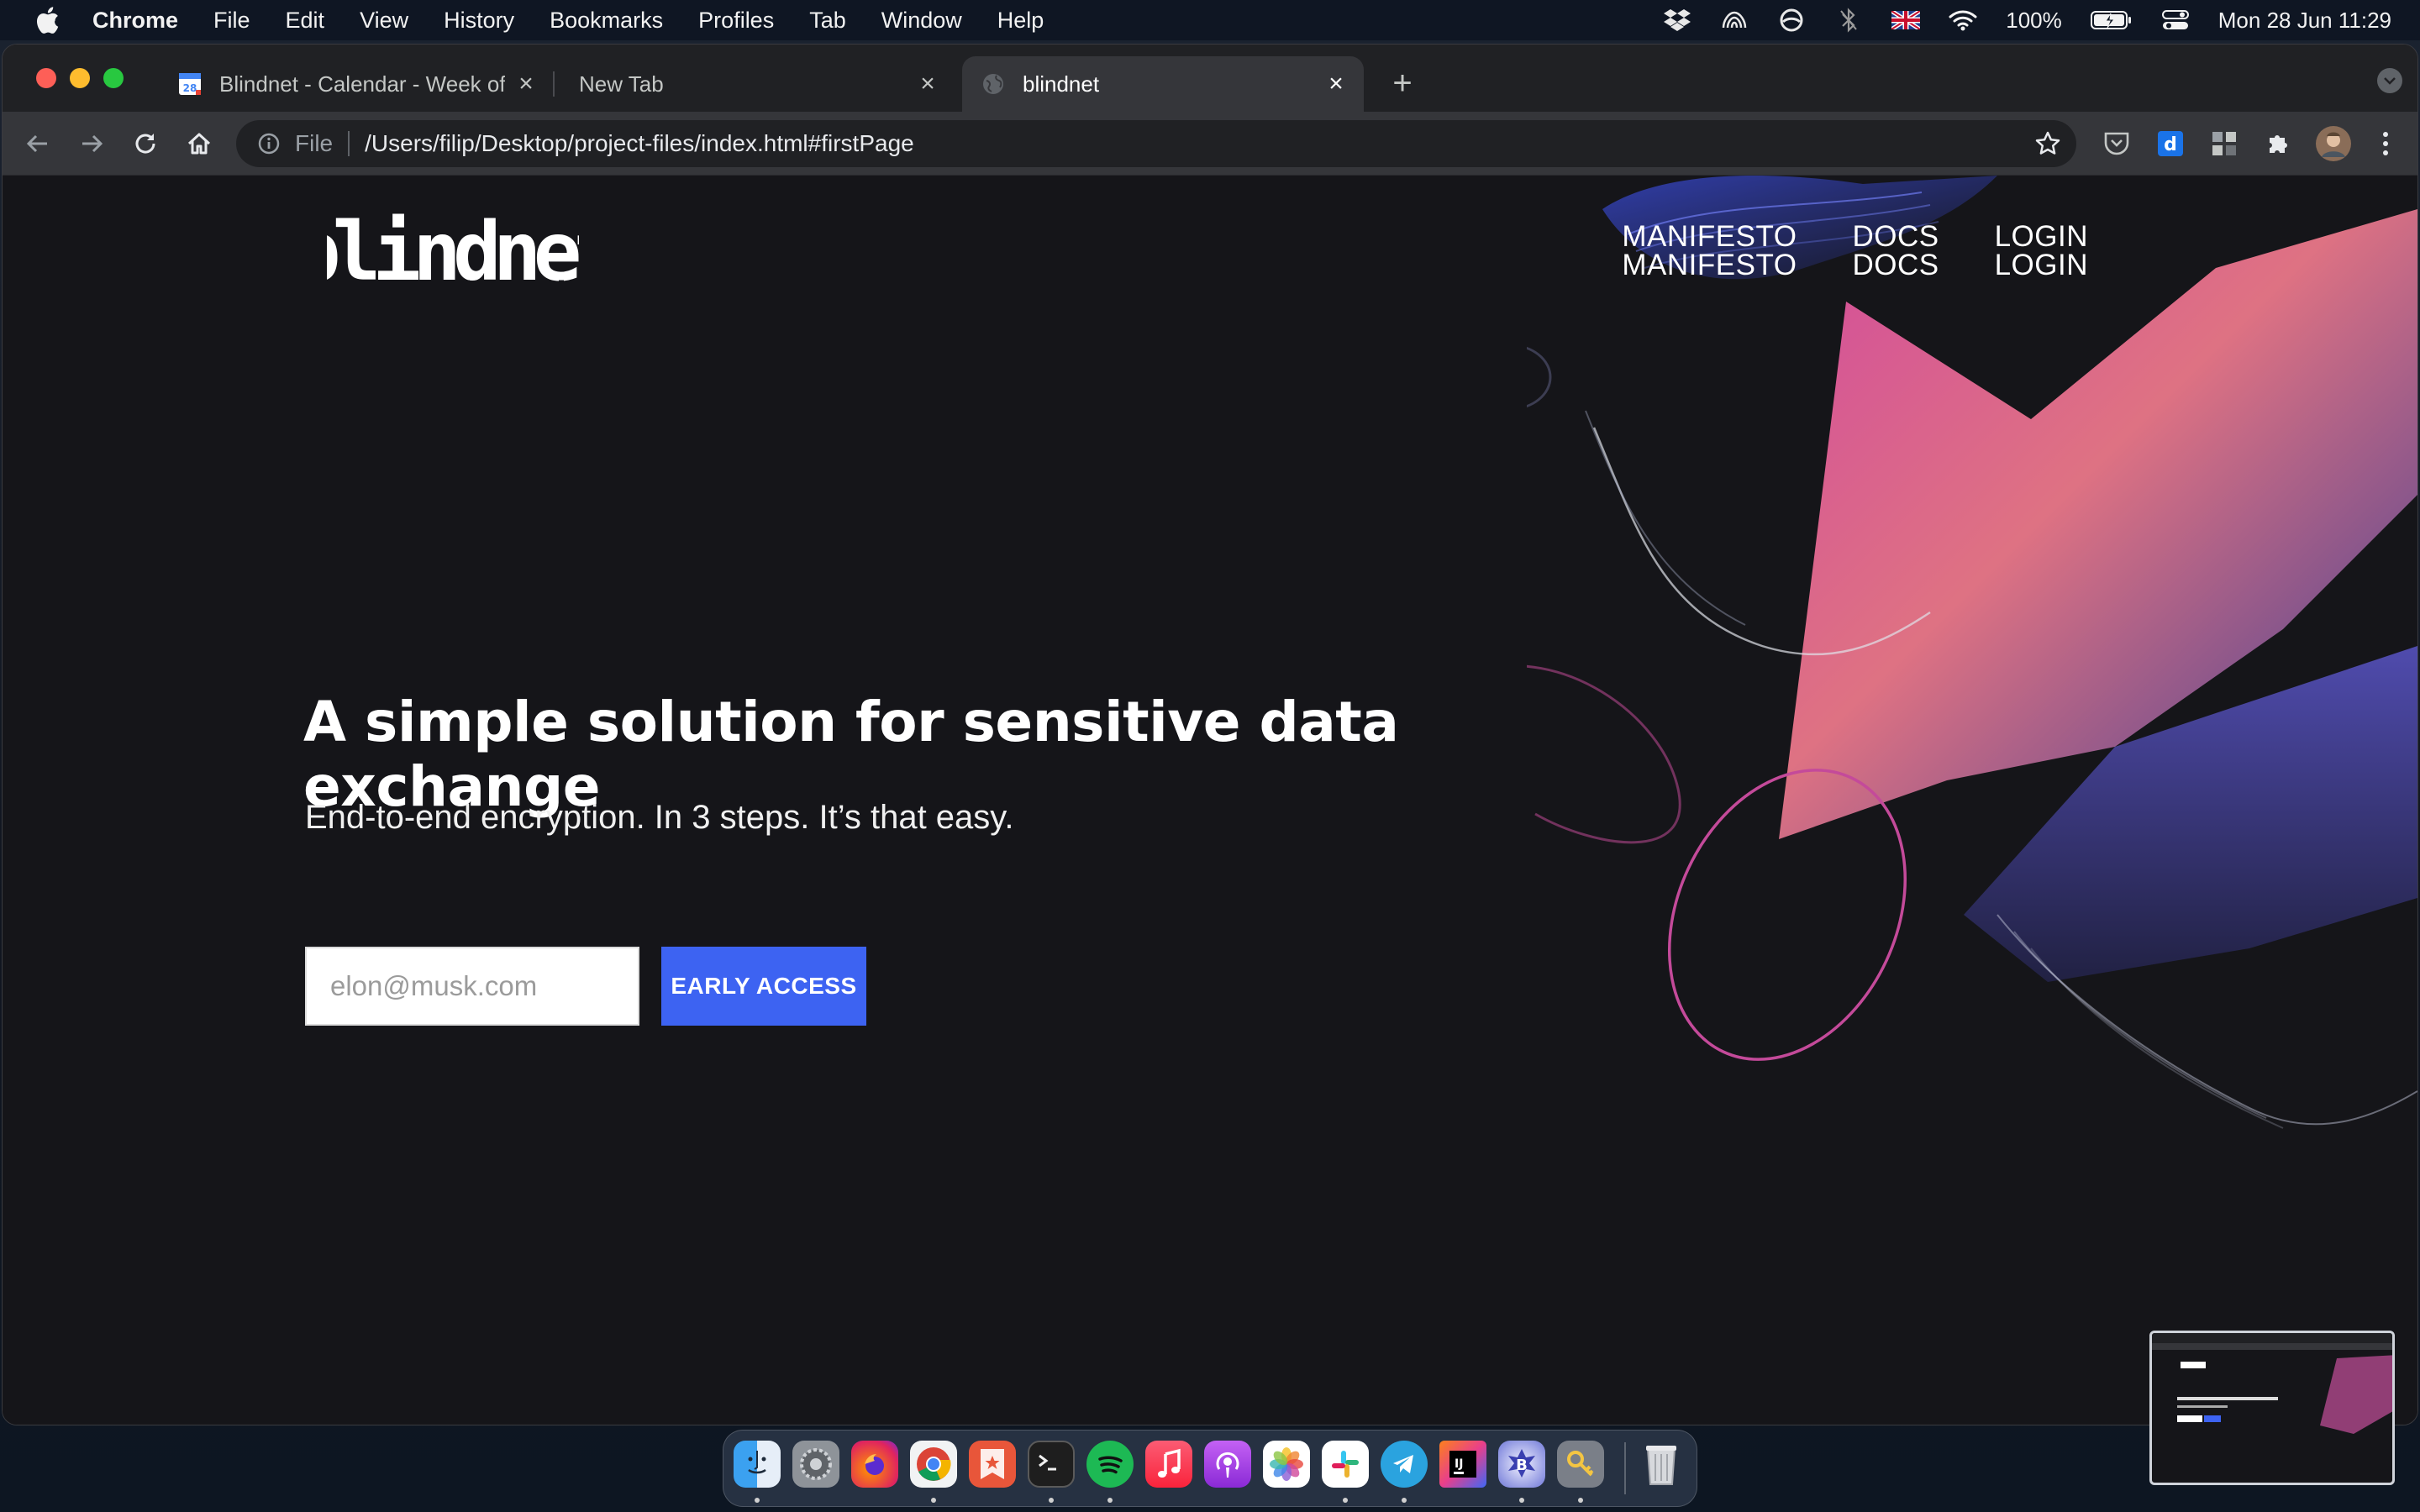 This screenshot has width=2420, height=1512. Describe the element at coordinates (815, 1464) in the screenshot. I see `system-preferences-icon` at that location.